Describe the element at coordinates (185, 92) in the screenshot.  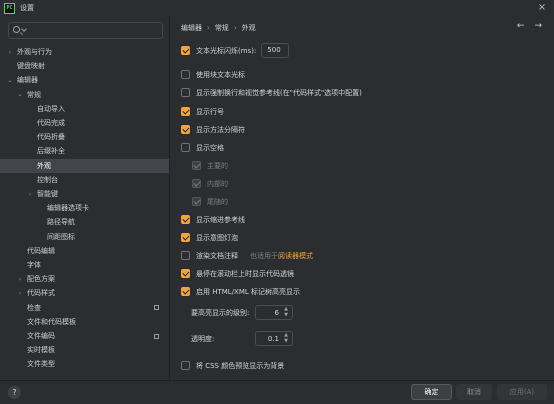
I see `hard-wrap-guides-checkbox` at that location.